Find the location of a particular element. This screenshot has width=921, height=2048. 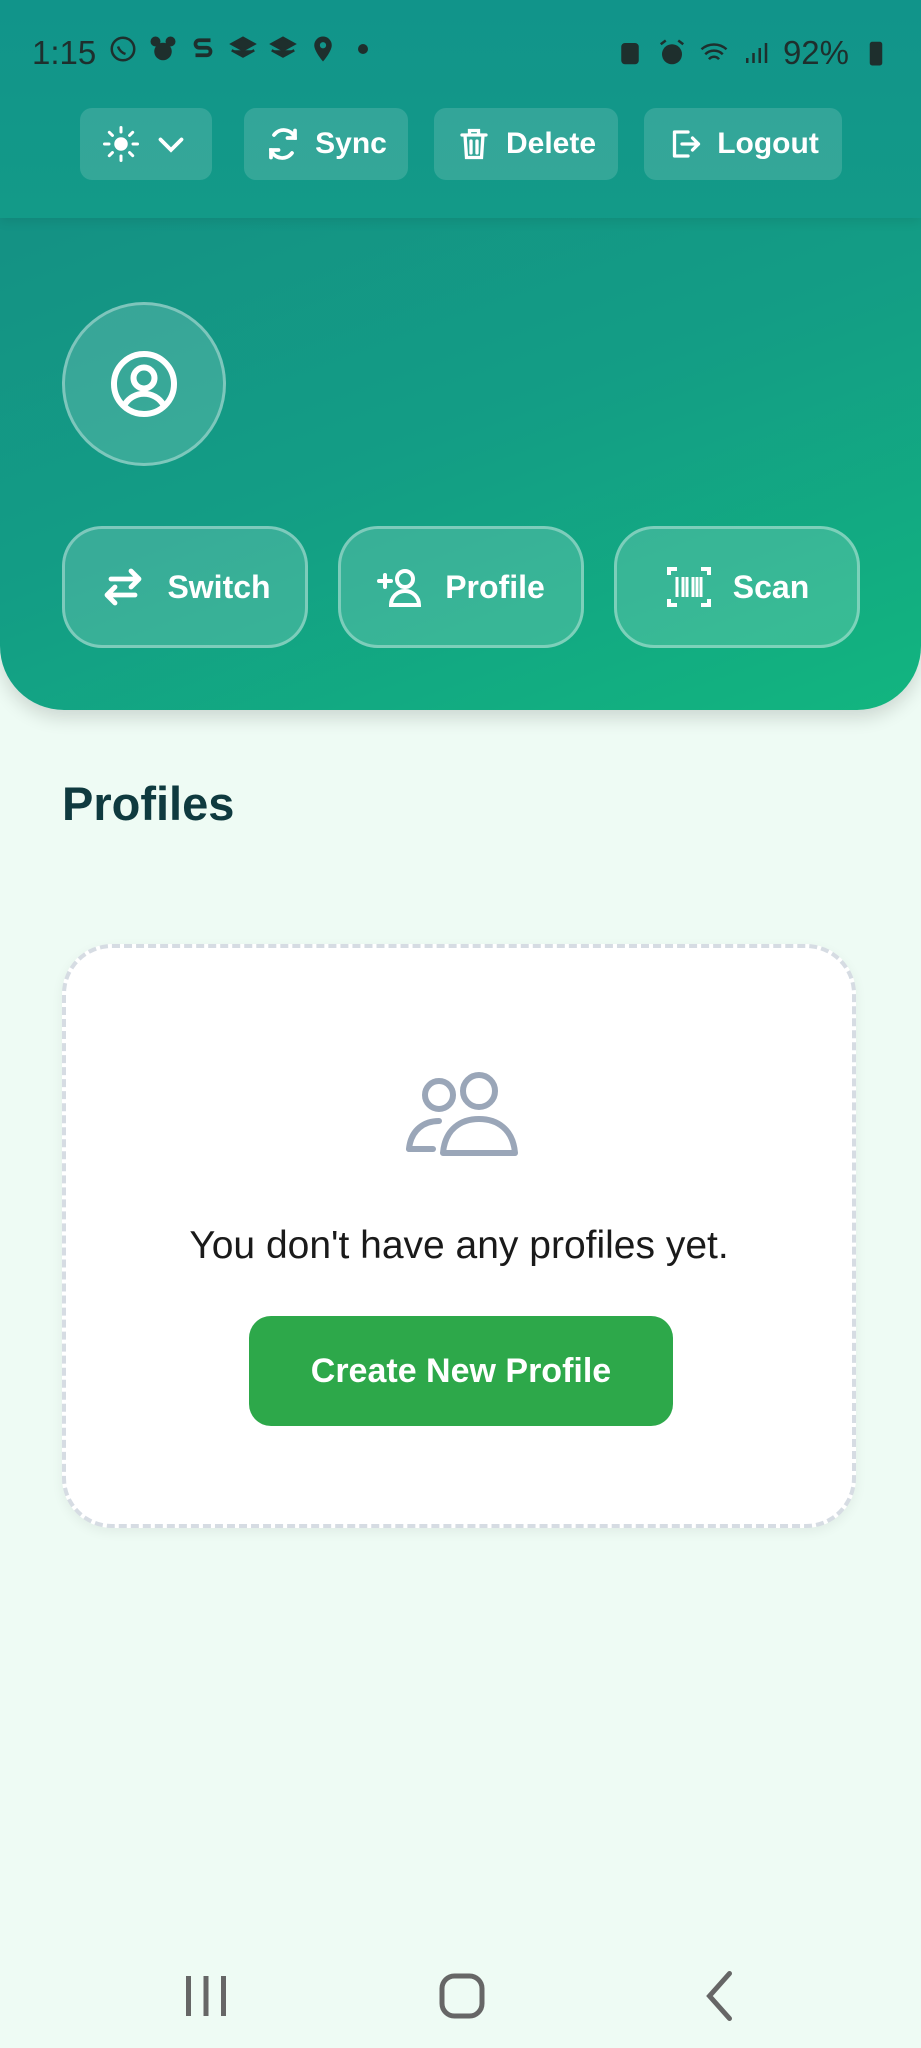

logout-label: Logout is located at coordinates (768, 143).